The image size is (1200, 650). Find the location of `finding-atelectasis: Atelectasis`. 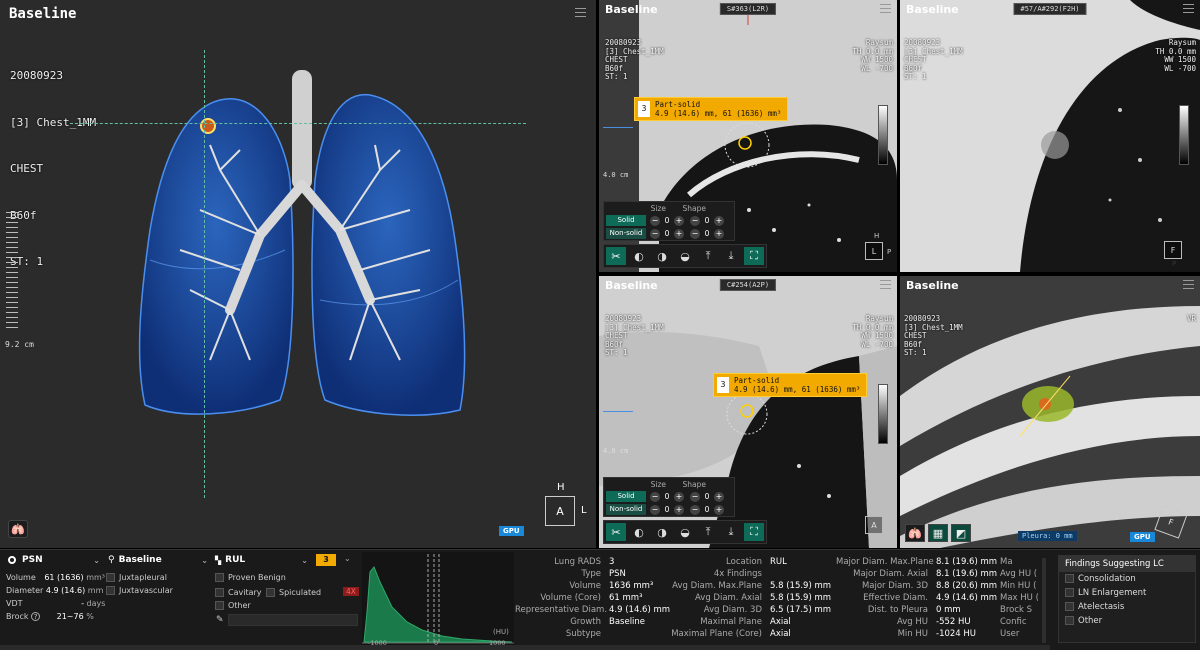

finding-atelectasis: Atelectasis is located at coordinates (1127, 607).